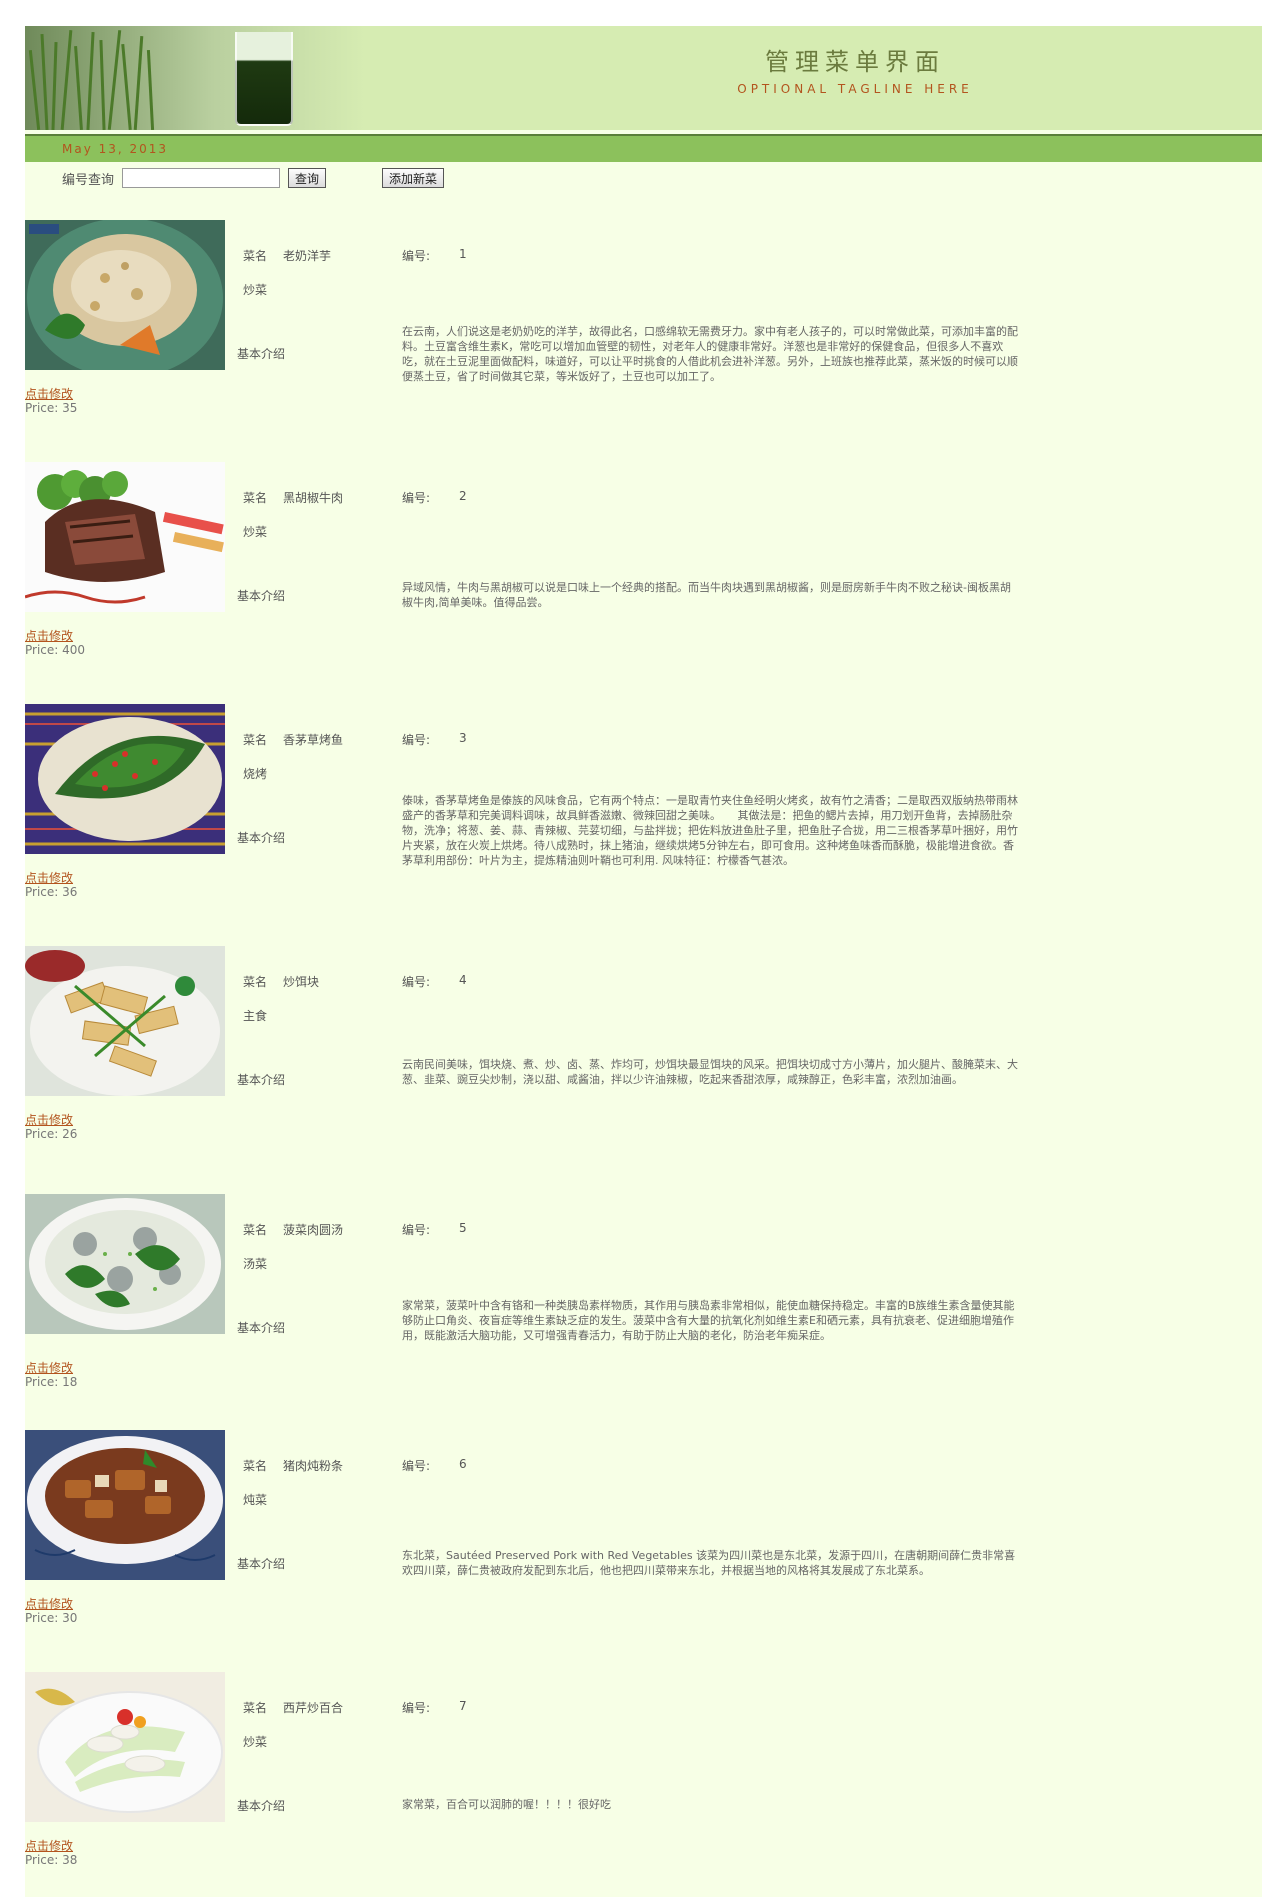 This screenshot has height=1897, width=1262. I want to click on id-search-input, so click(201, 178).